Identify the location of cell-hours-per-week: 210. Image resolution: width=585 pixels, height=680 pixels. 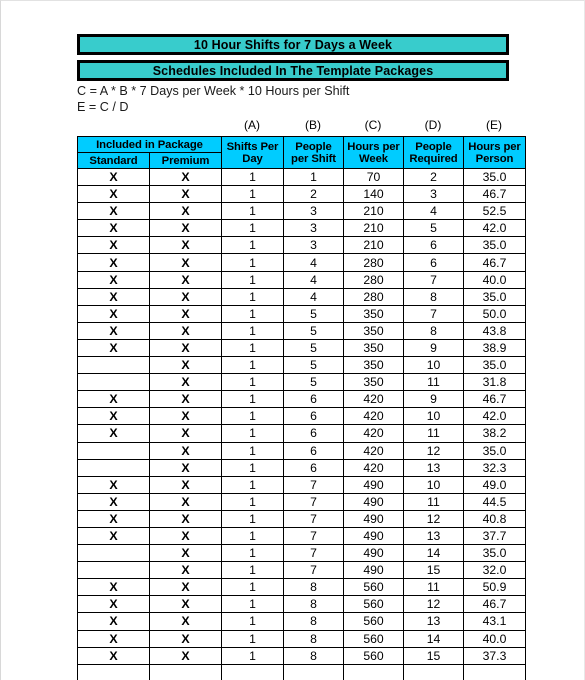
(373, 228).